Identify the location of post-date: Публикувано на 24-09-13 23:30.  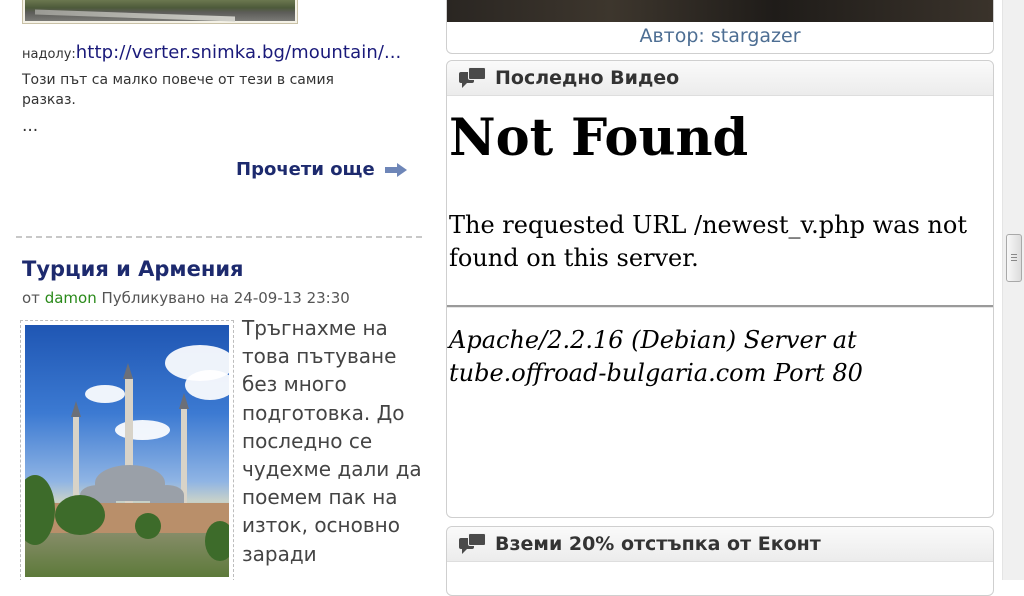
(225, 298).